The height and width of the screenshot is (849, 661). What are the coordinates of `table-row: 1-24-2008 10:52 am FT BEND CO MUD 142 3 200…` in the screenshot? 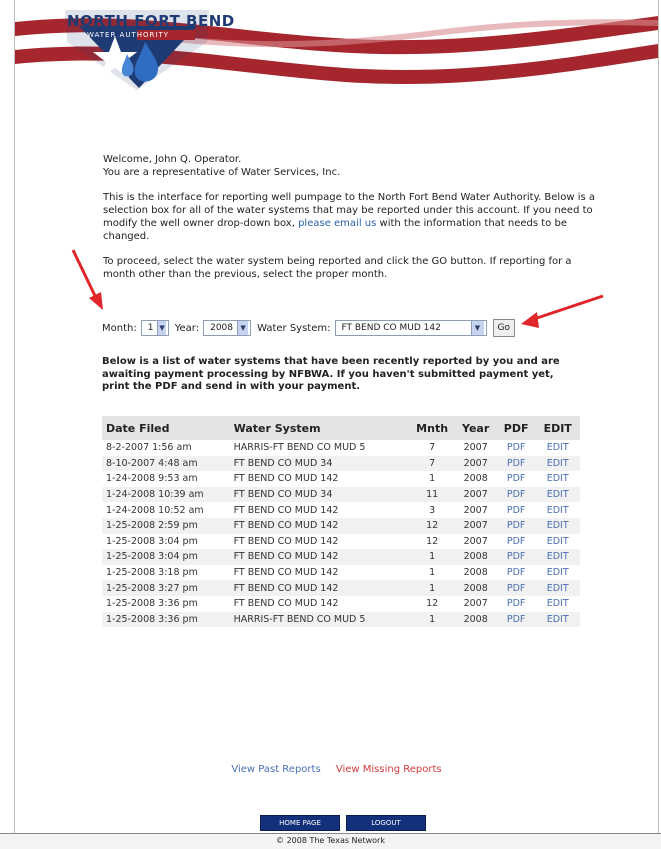 It's located at (341, 510).